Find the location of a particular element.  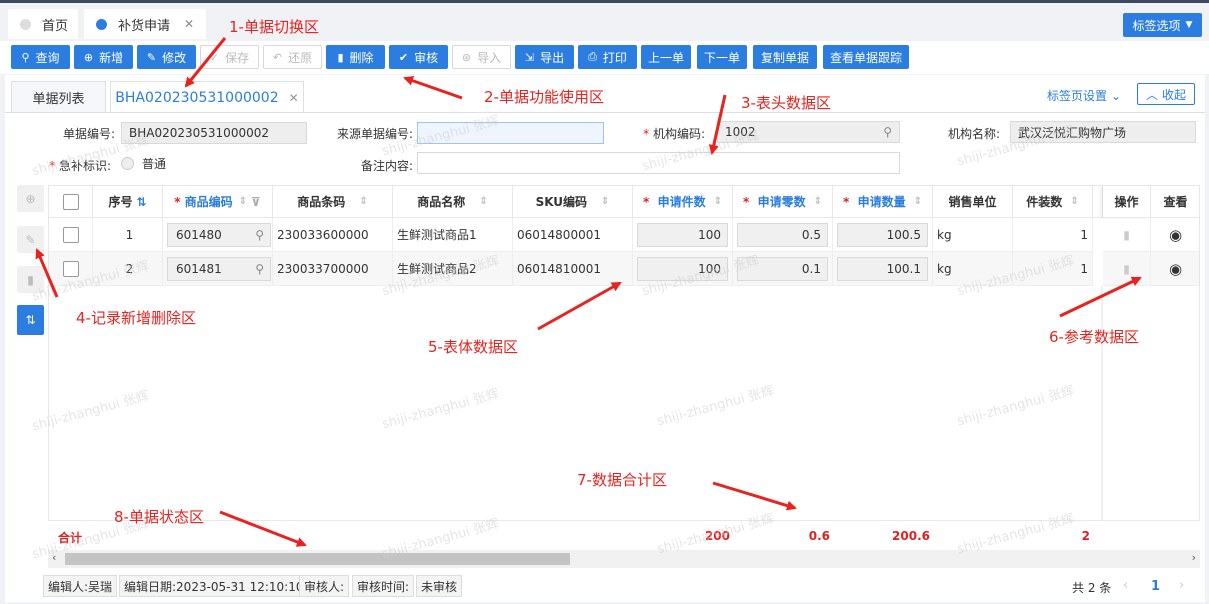

annotation-4: 4-记录新增删除区 is located at coordinates (136, 318).